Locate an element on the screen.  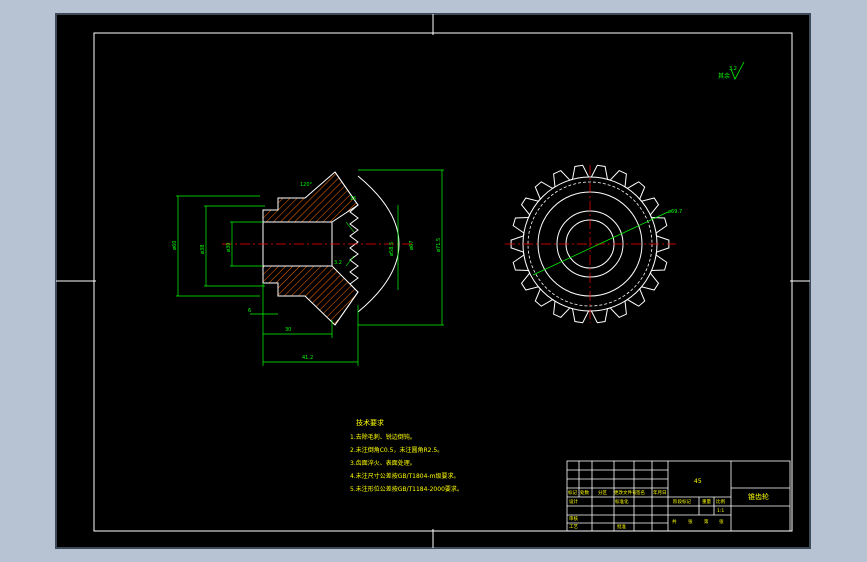
tb-stage: 阶段标记 is located at coordinates (682, 501).